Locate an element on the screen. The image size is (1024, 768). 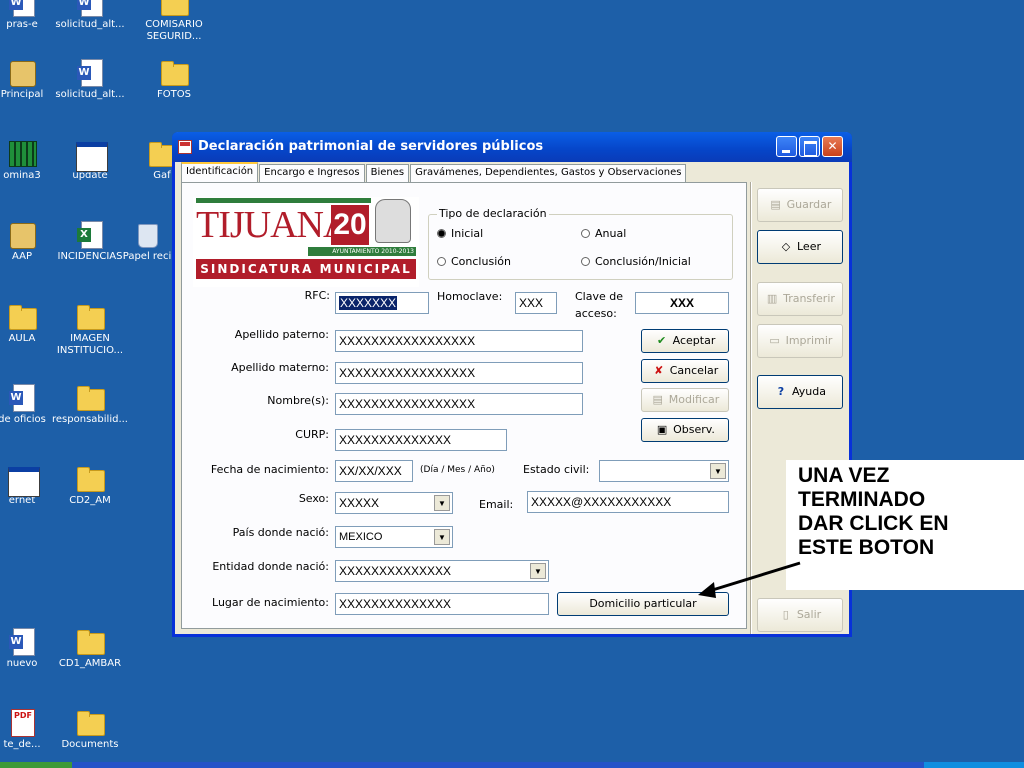
curp-label: CURP: is located at coordinates (312, 434).